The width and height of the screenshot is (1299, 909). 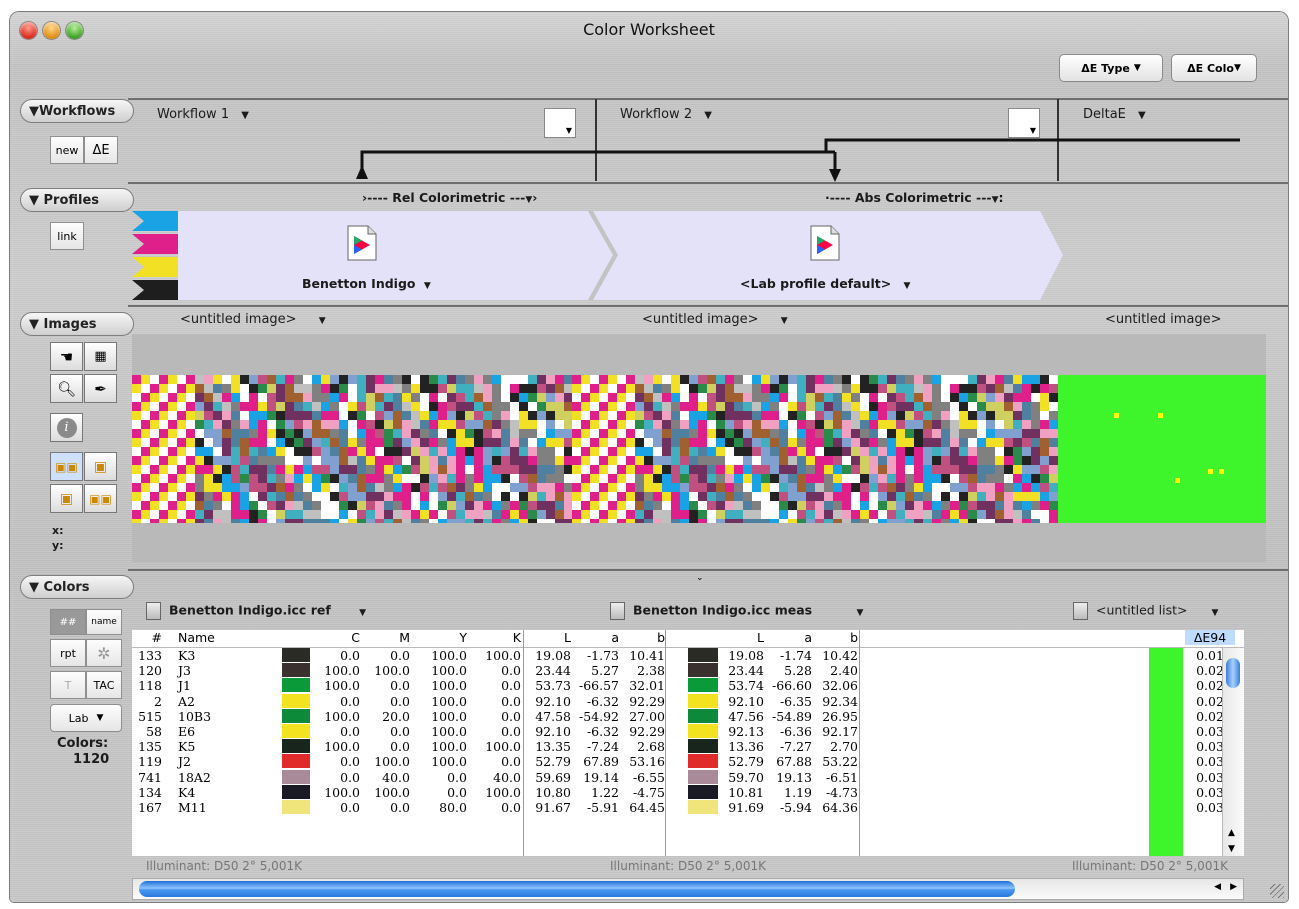 What do you see at coordinates (100, 356) in the screenshot?
I see `marquee-tool-button: ▦` at bounding box center [100, 356].